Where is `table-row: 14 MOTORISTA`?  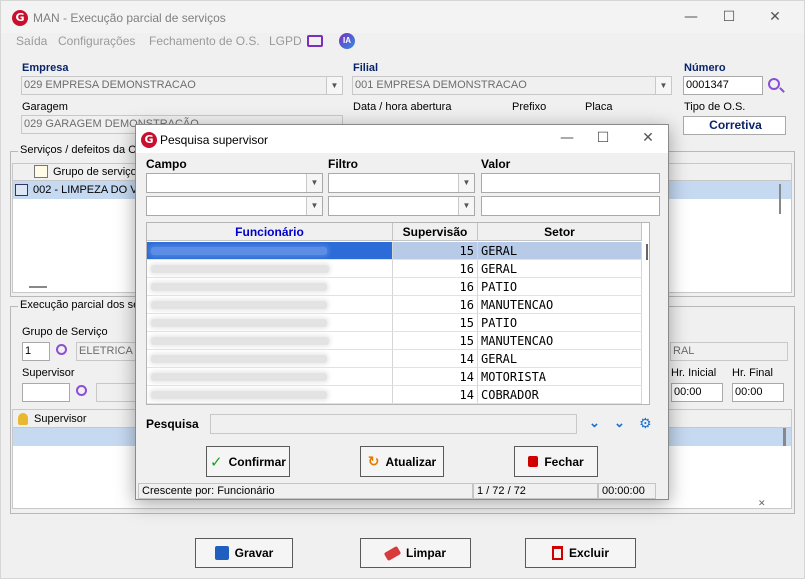 table-row: 14 MOTORISTA is located at coordinates (394, 377).